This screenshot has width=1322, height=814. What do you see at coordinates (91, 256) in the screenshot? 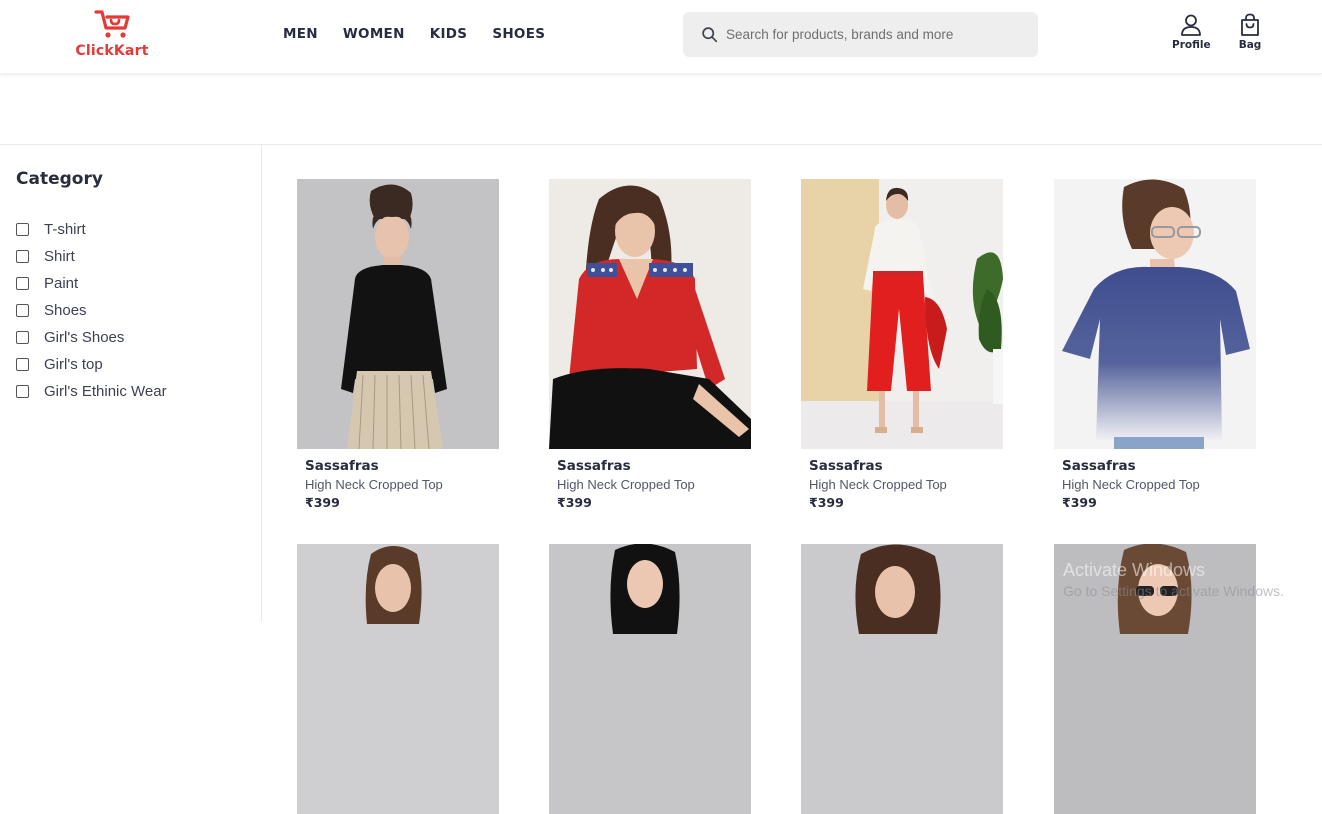
I see `category-item-shirt: Shirt` at bounding box center [91, 256].